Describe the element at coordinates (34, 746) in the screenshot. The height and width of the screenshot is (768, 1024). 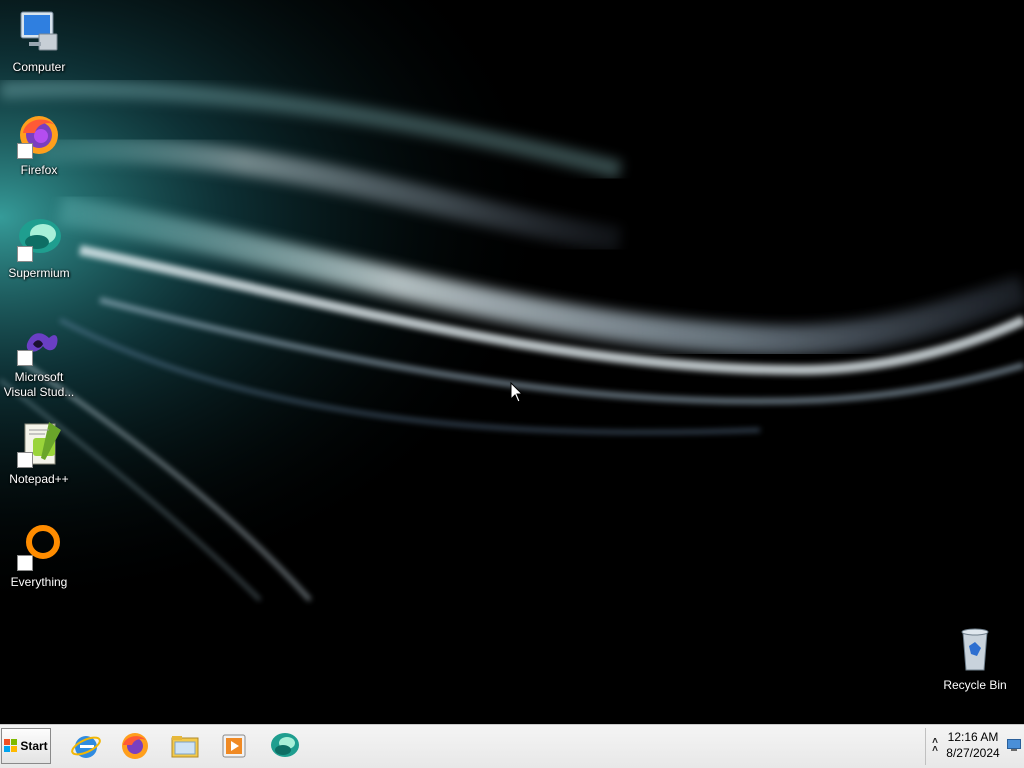
I see `start-label: Start` at that location.